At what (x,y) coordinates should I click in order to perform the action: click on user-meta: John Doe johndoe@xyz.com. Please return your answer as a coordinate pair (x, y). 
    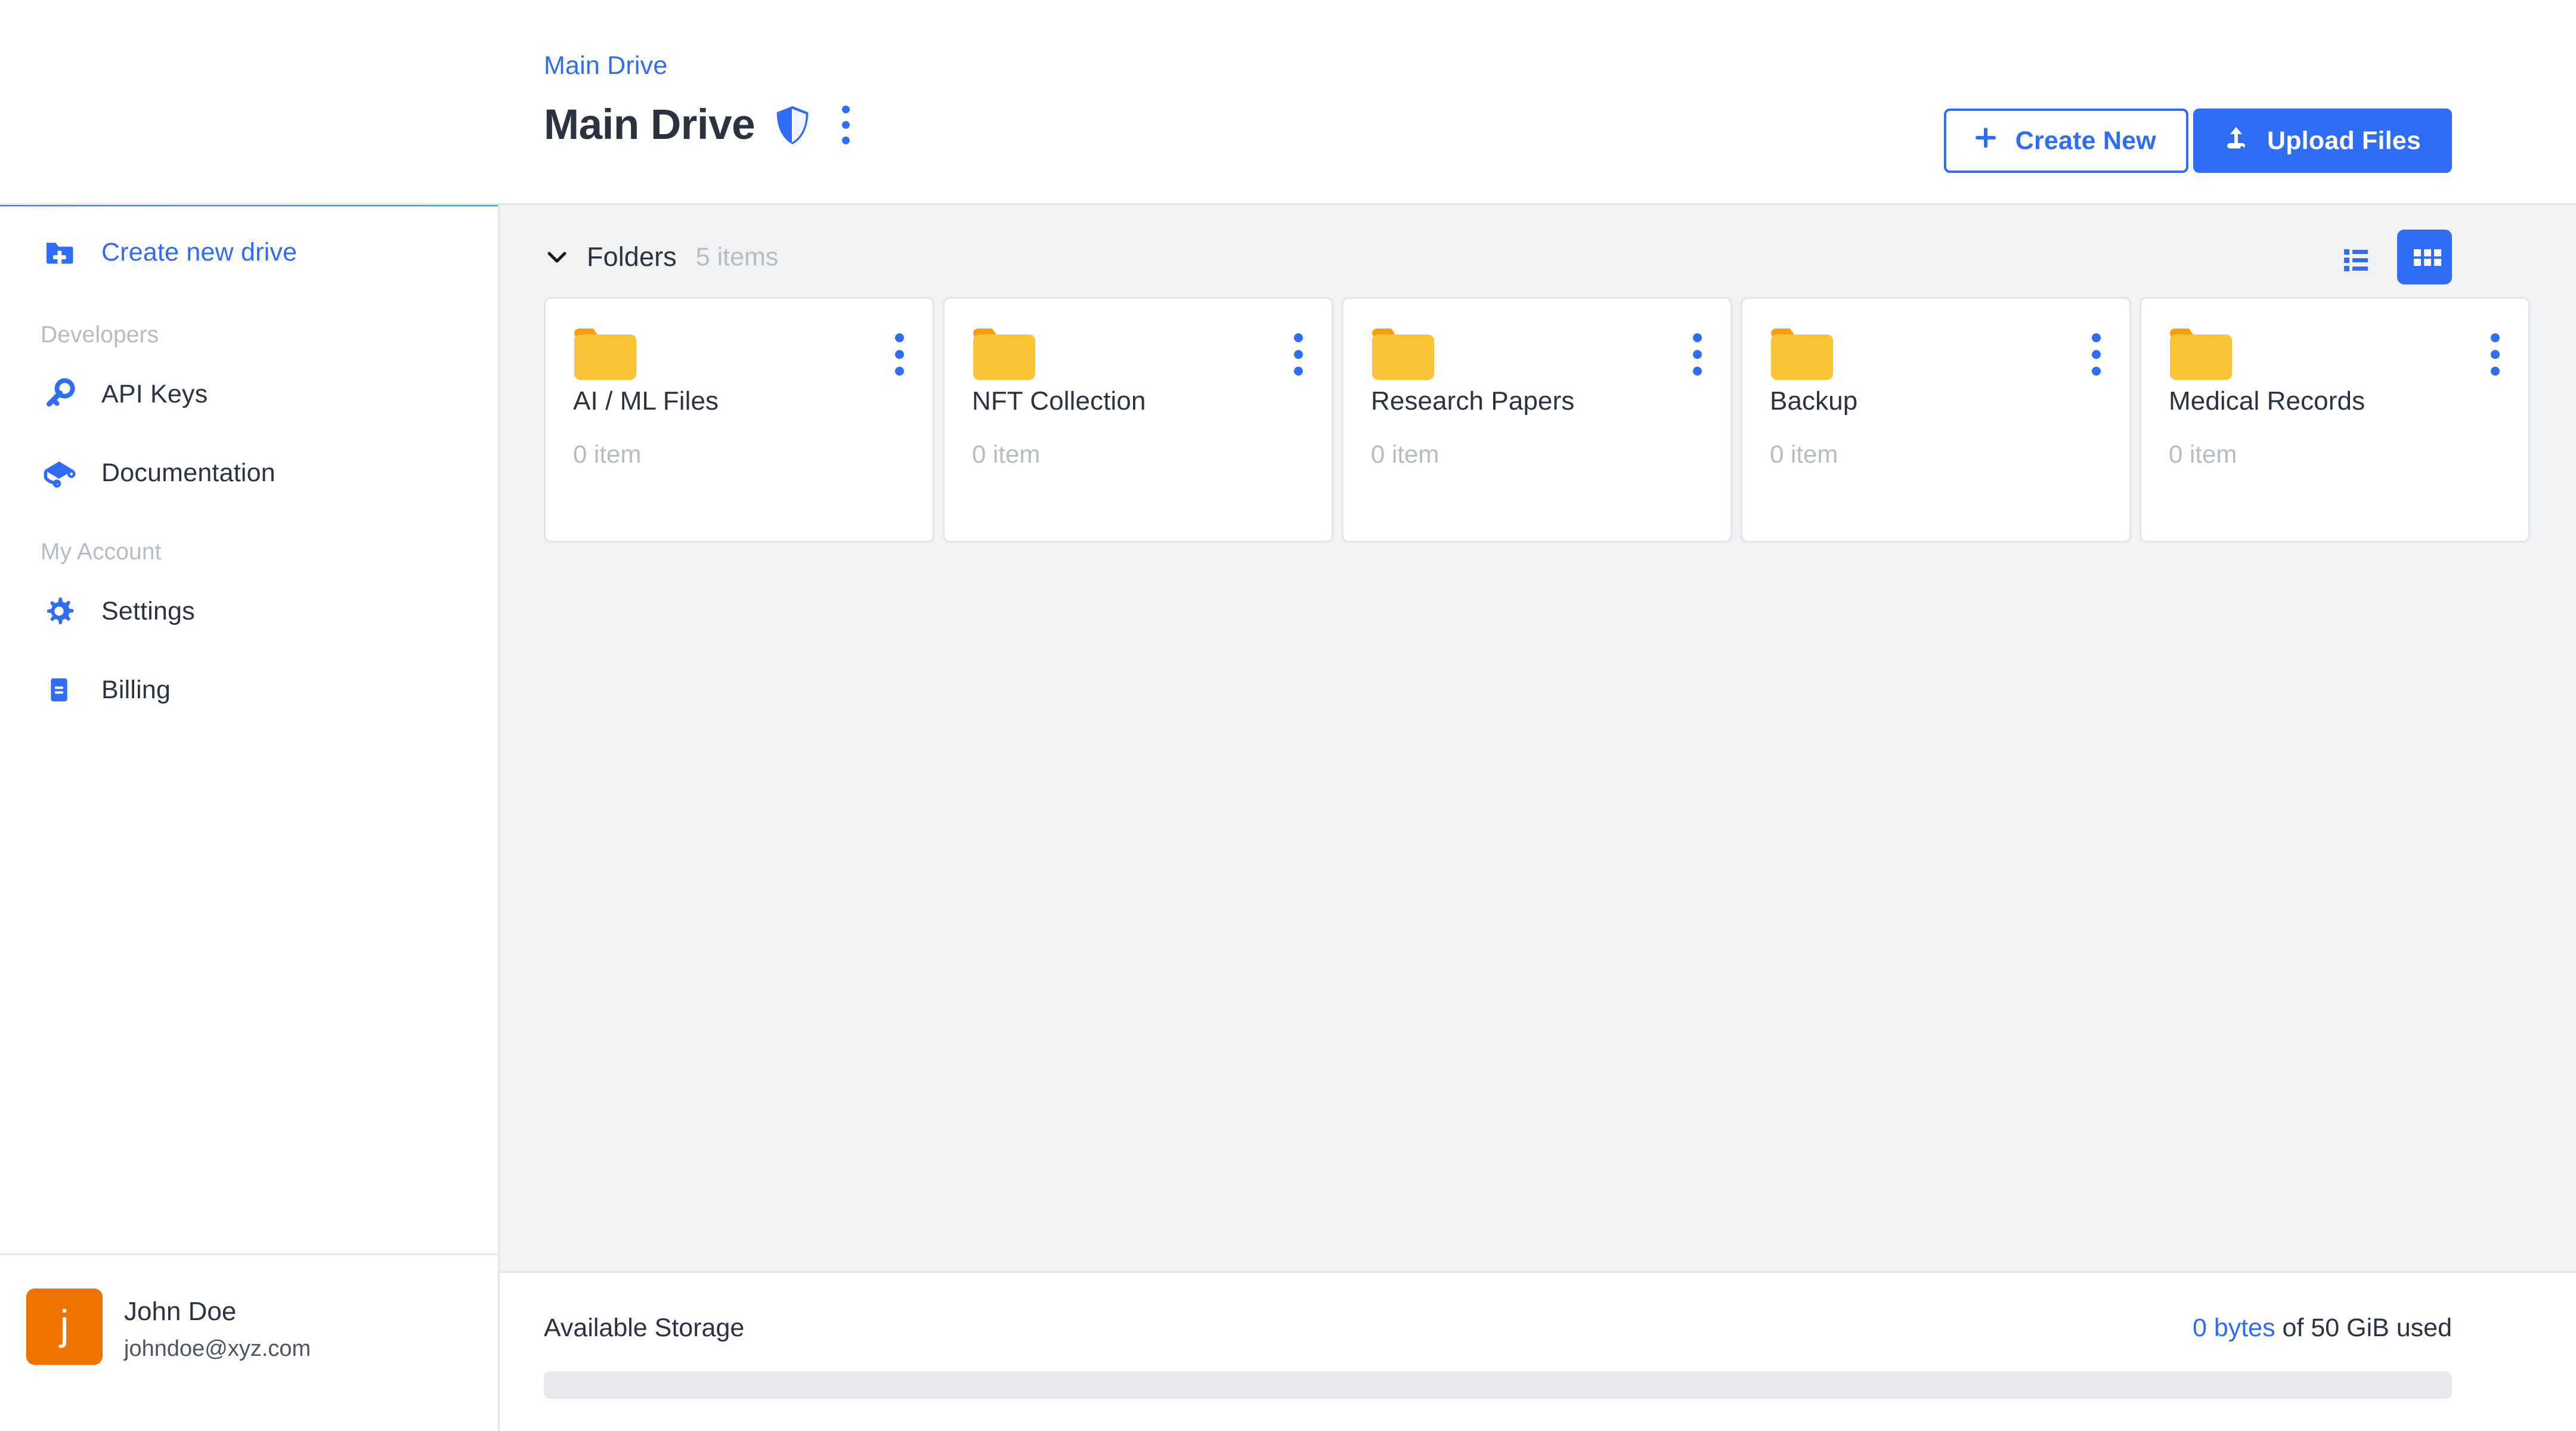
    Looking at the image, I should click on (217, 1325).